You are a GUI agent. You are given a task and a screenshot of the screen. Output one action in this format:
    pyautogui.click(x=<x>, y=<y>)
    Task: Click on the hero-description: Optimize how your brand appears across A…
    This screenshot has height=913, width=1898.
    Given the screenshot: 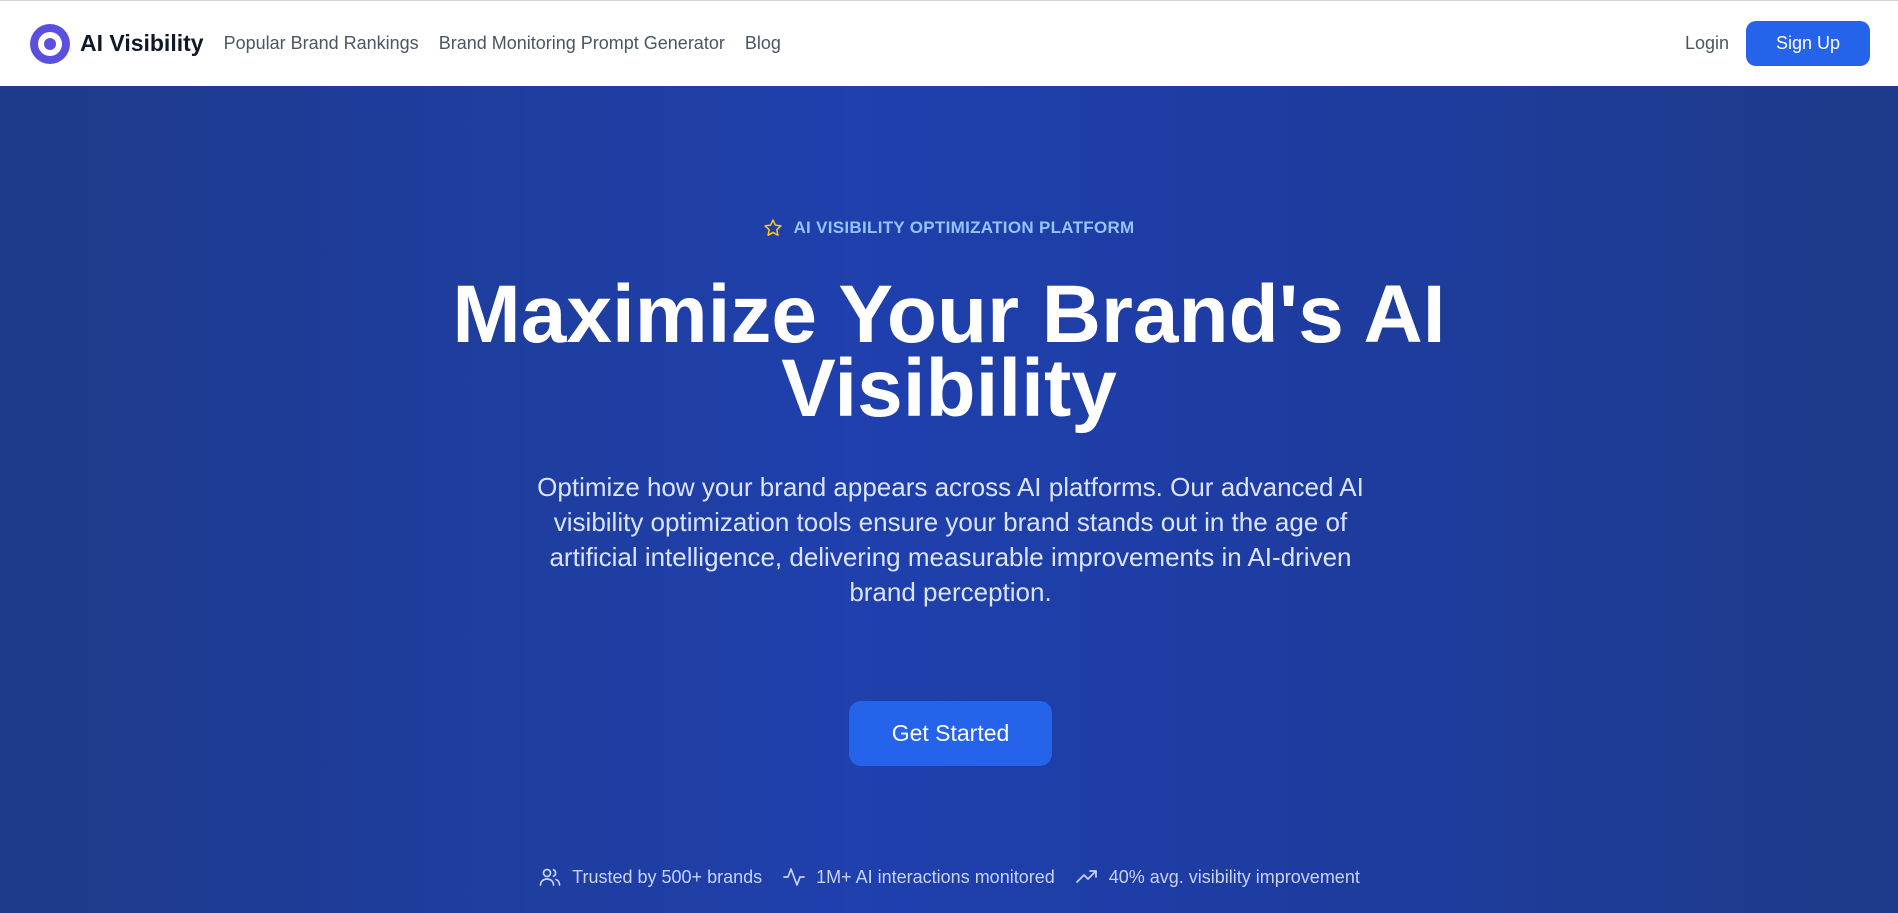 What is the action you would take?
    pyautogui.click(x=950, y=539)
    